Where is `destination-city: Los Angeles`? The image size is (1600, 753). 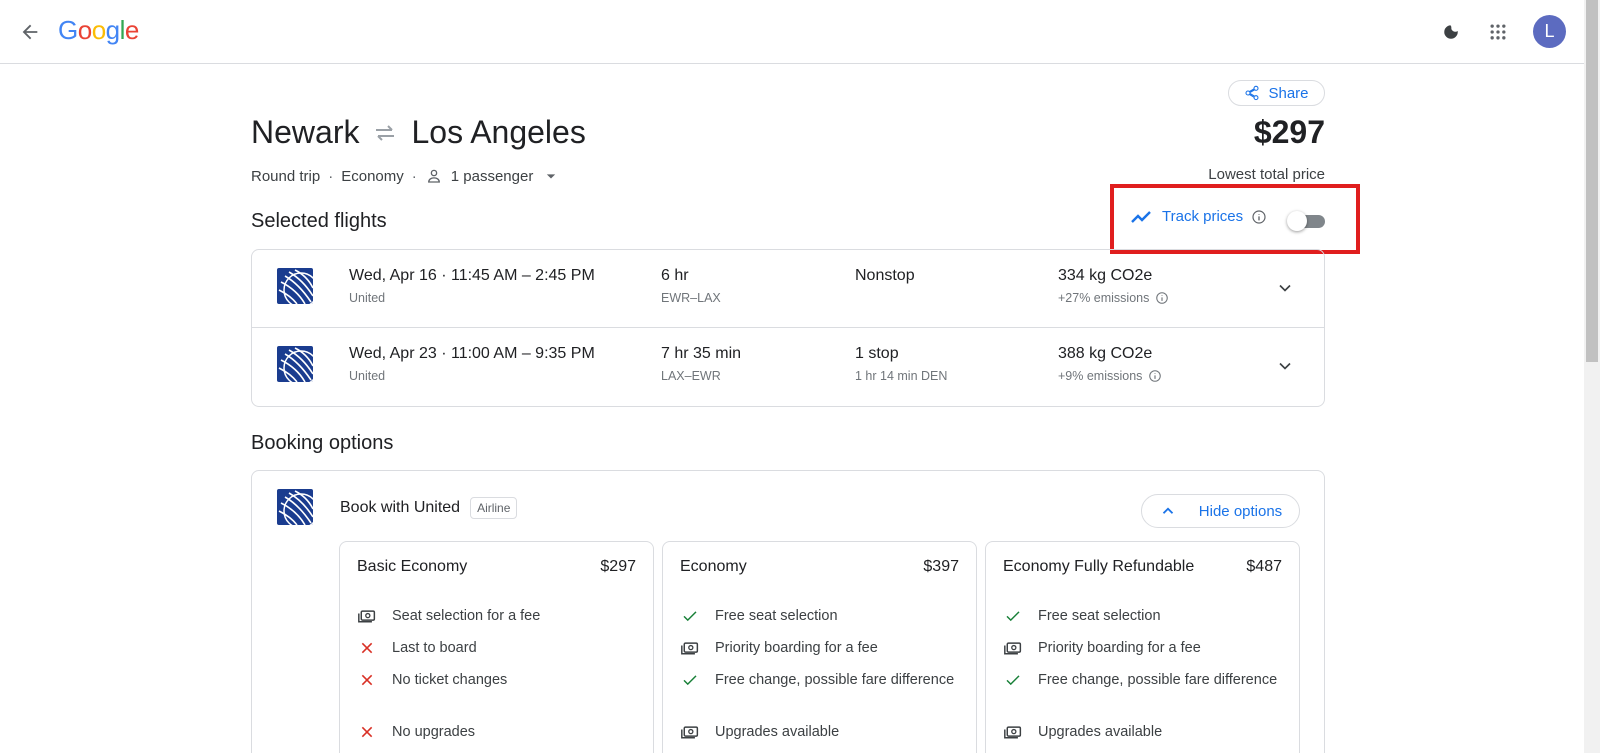 destination-city: Los Angeles is located at coordinates (498, 132).